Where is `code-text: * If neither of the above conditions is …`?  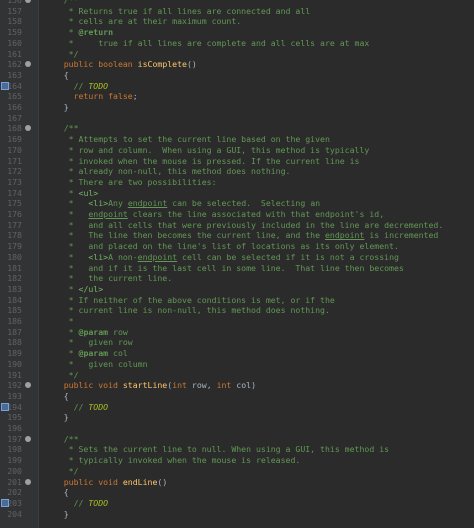
code-text: * If neither of the above conditions is … is located at coordinates (189, 300).